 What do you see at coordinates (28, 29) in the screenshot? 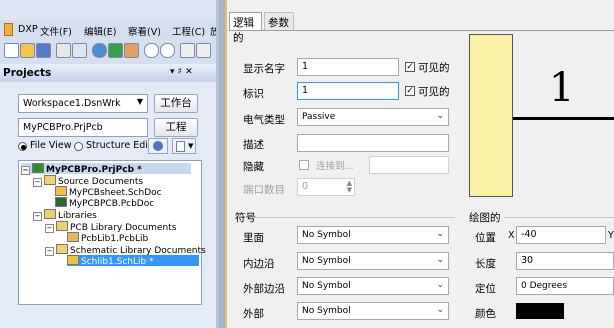
I see `menu-dxp: DXP` at bounding box center [28, 29].